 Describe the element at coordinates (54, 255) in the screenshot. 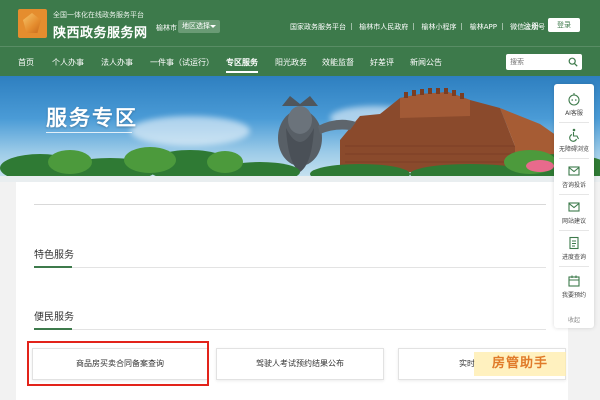

I see `section-title-special-services: 特色服务` at that location.